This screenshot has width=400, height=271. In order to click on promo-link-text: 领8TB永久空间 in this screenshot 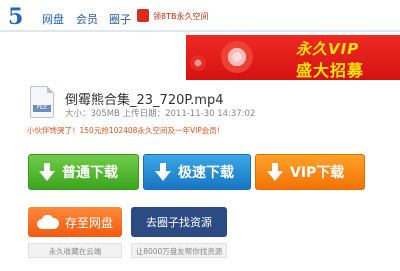, I will do `click(181, 16)`.